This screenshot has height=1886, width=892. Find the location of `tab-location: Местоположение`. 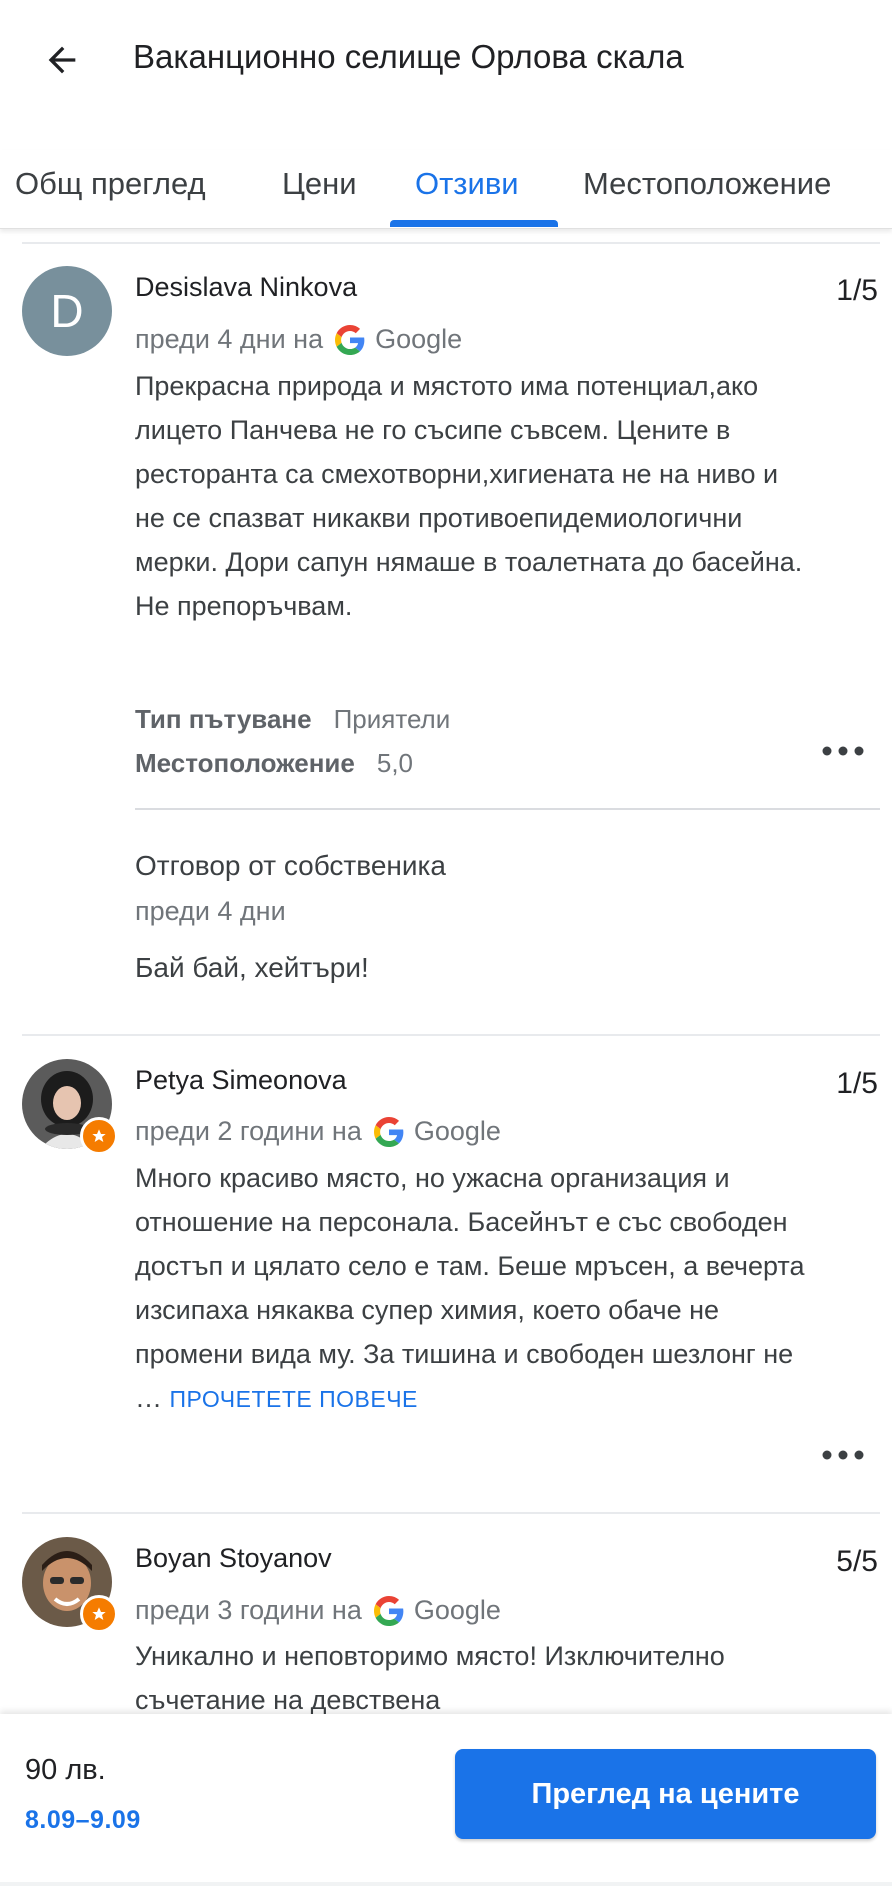

tab-location: Местоположение is located at coordinates (707, 184).